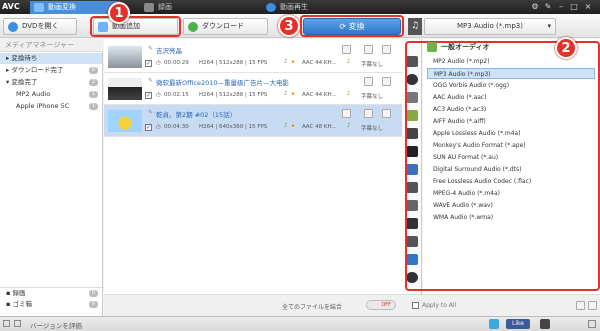  I want to click on tab-convert-label: 動画変換, so click(62, 7).